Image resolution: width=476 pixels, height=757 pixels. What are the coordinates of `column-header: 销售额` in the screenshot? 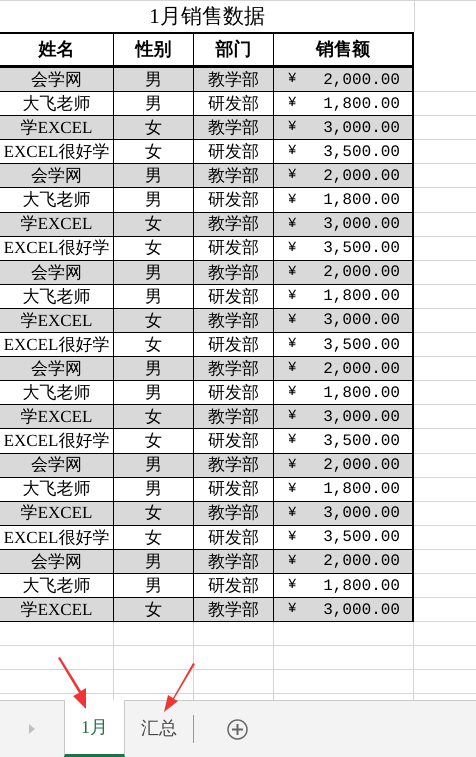 It's located at (342, 49).